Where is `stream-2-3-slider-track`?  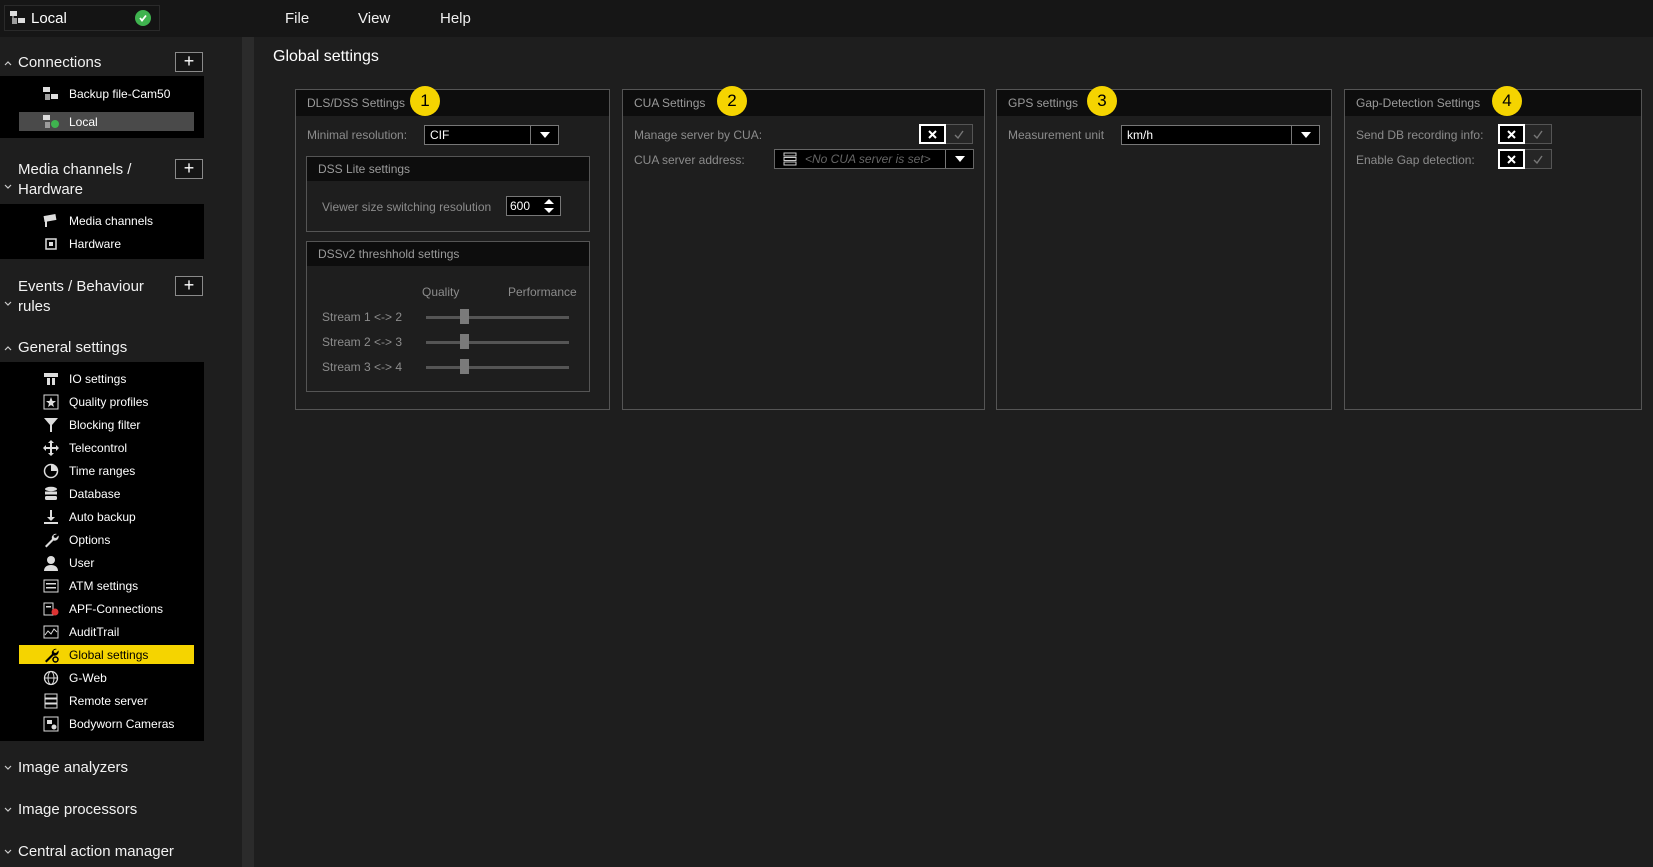 stream-2-3-slider-track is located at coordinates (497, 342).